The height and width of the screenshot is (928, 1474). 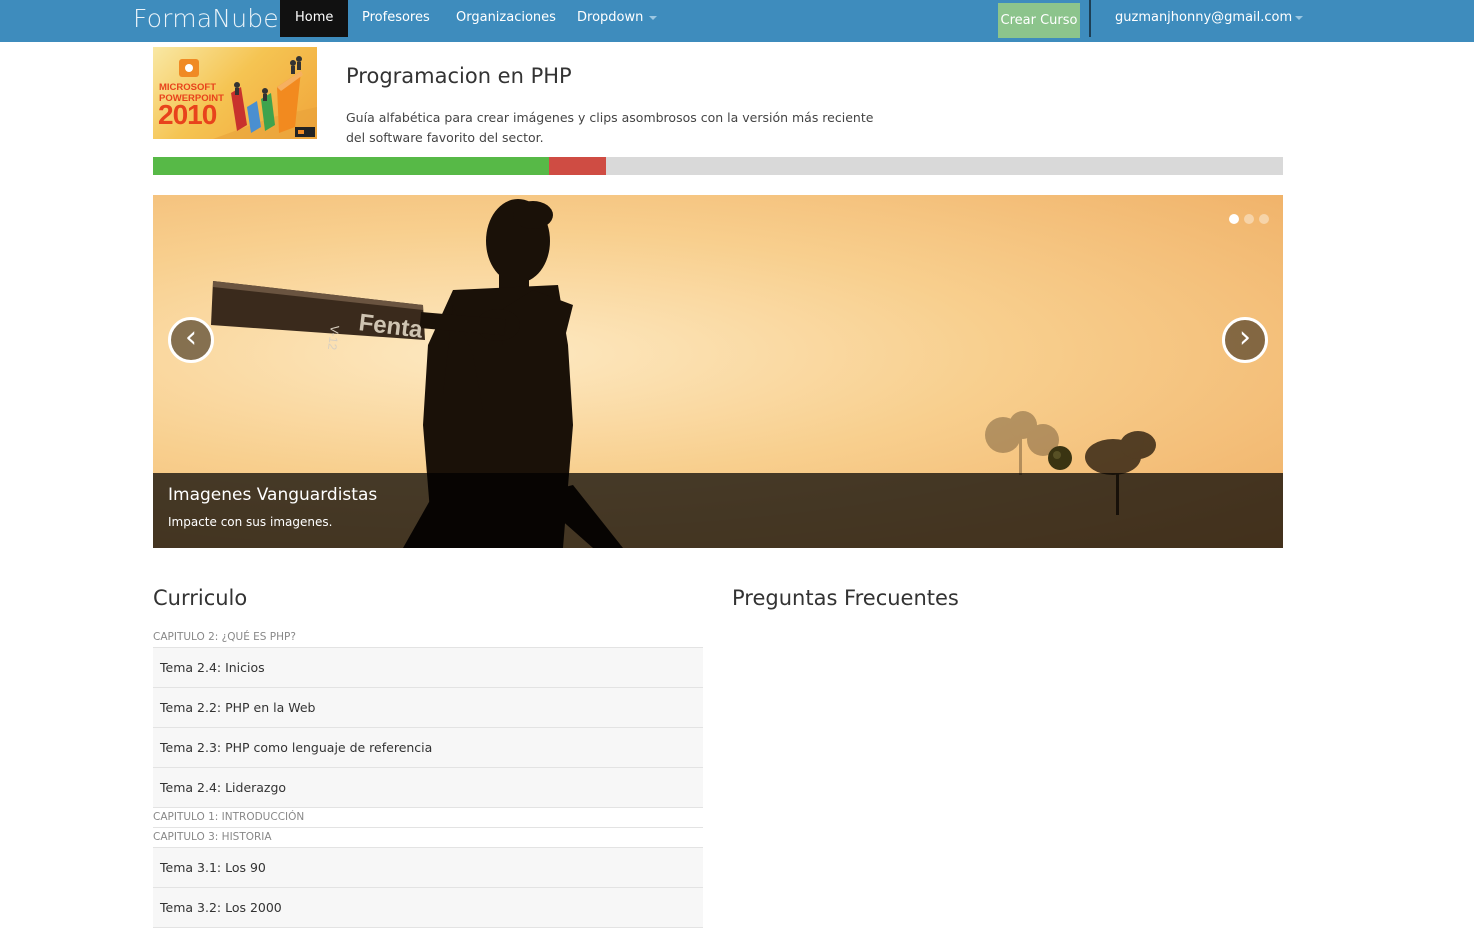 I want to click on course-title: Programacion en PHP, so click(x=459, y=76).